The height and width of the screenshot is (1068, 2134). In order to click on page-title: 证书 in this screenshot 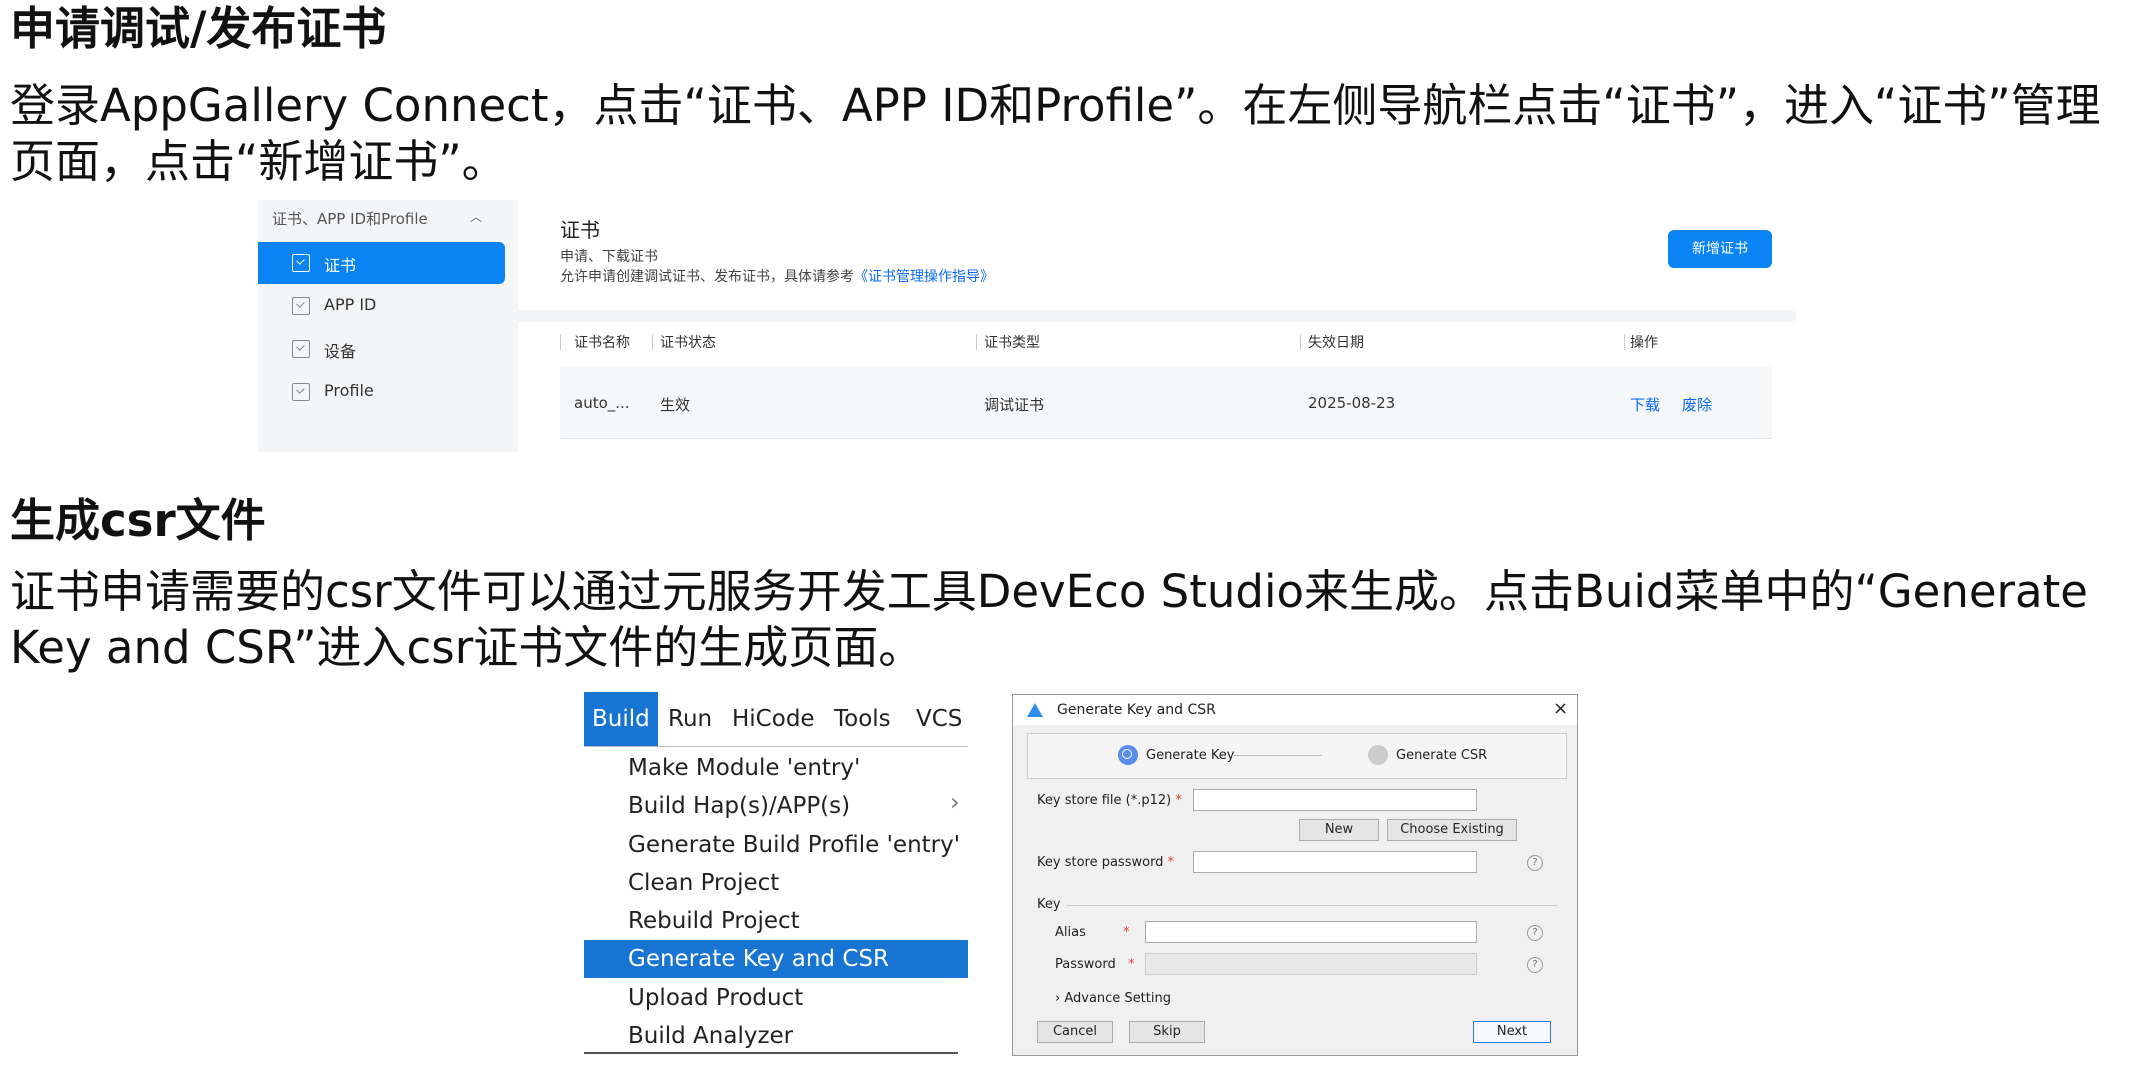, I will do `click(580, 230)`.